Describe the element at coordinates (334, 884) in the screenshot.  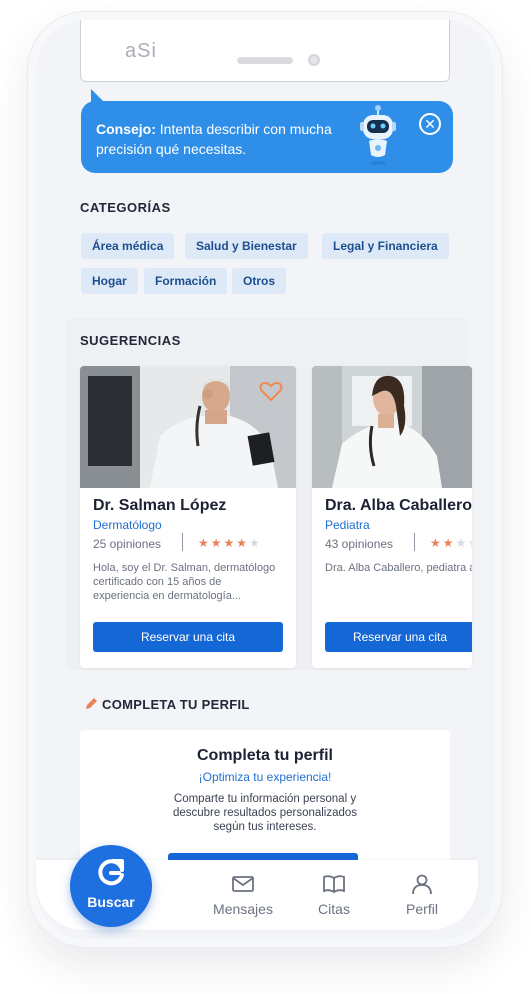
I see `book-icon` at that location.